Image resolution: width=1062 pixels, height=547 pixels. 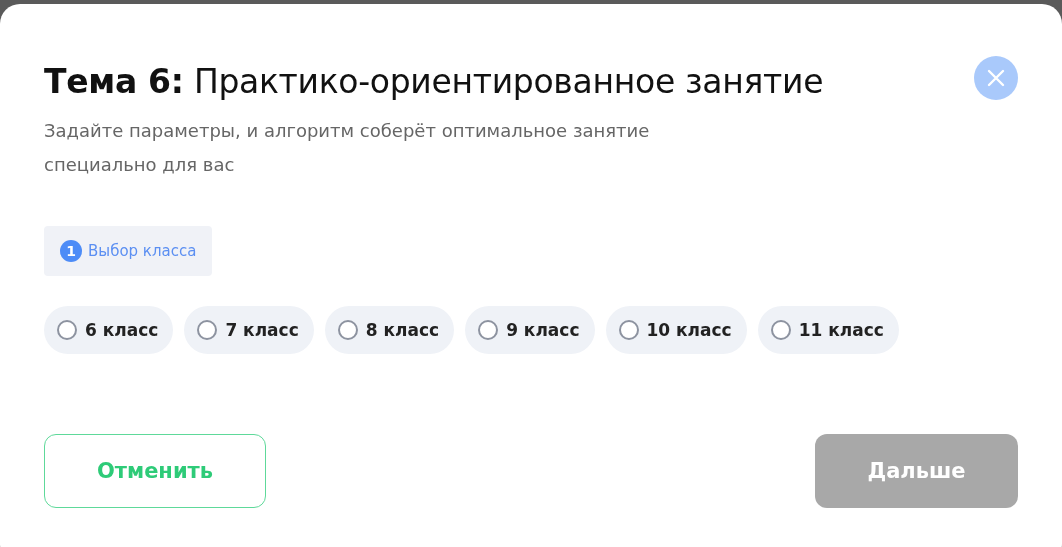 What do you see at coordinates (347, 148) in the screenshot?
I see `dialog-subtitle: Задайте параметры, и алгоритм соберёт оптимальное занятие специально для вас` at bounding box center [347, 148].